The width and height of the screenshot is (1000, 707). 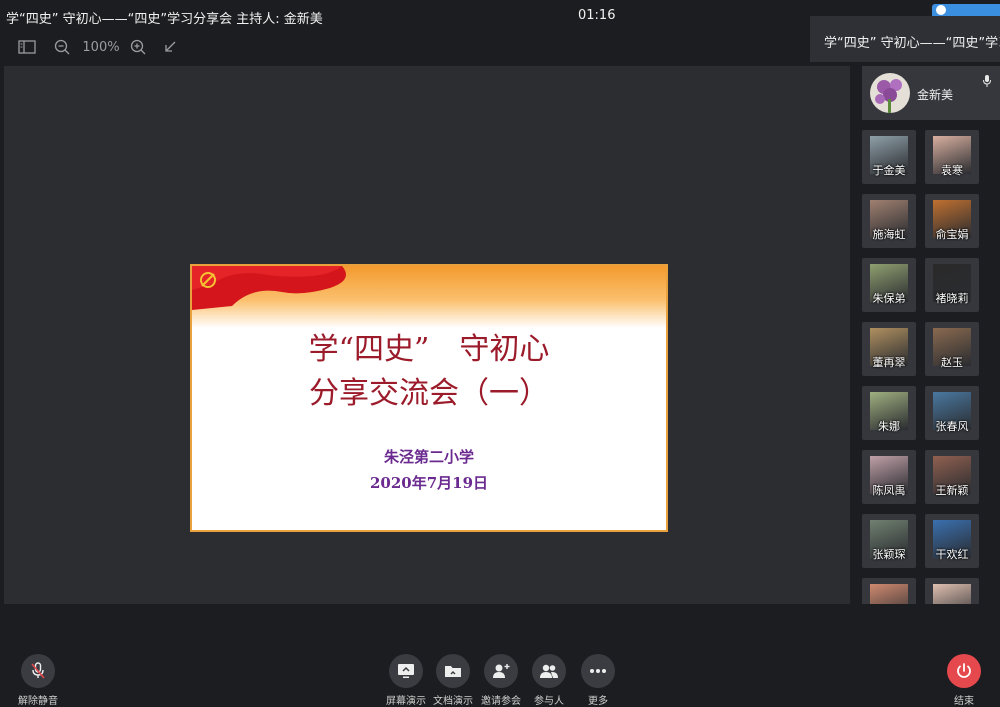 I want to click on red-flag-icon, so click(x=269, y=288).